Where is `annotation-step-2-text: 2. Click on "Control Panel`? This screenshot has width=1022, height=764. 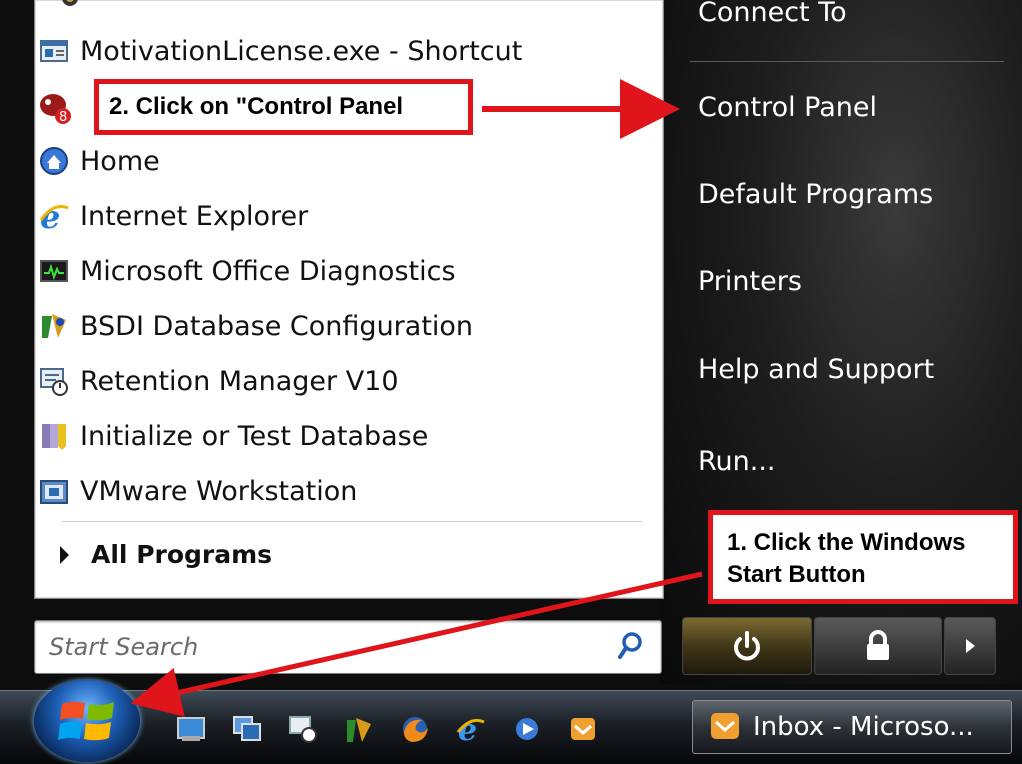
annotation-step-2-text: 2. Click on "Control Panel is located at coordinates (256, 106).